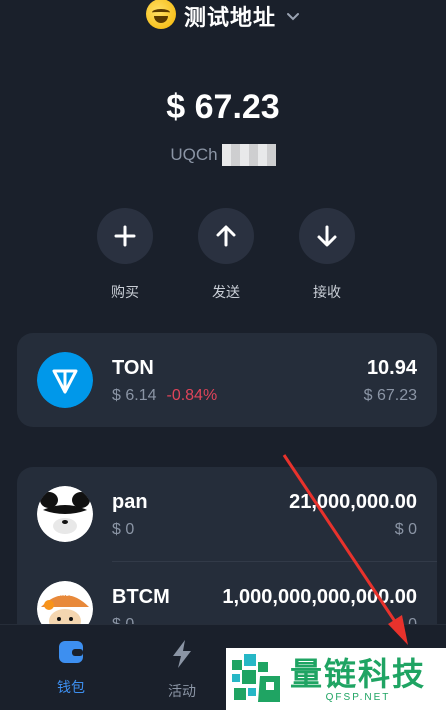 This screenshot has height=710, width=446. Describe the element at coordinates (182, 654) in the screenshot. I see `lightning-icon` at that location.